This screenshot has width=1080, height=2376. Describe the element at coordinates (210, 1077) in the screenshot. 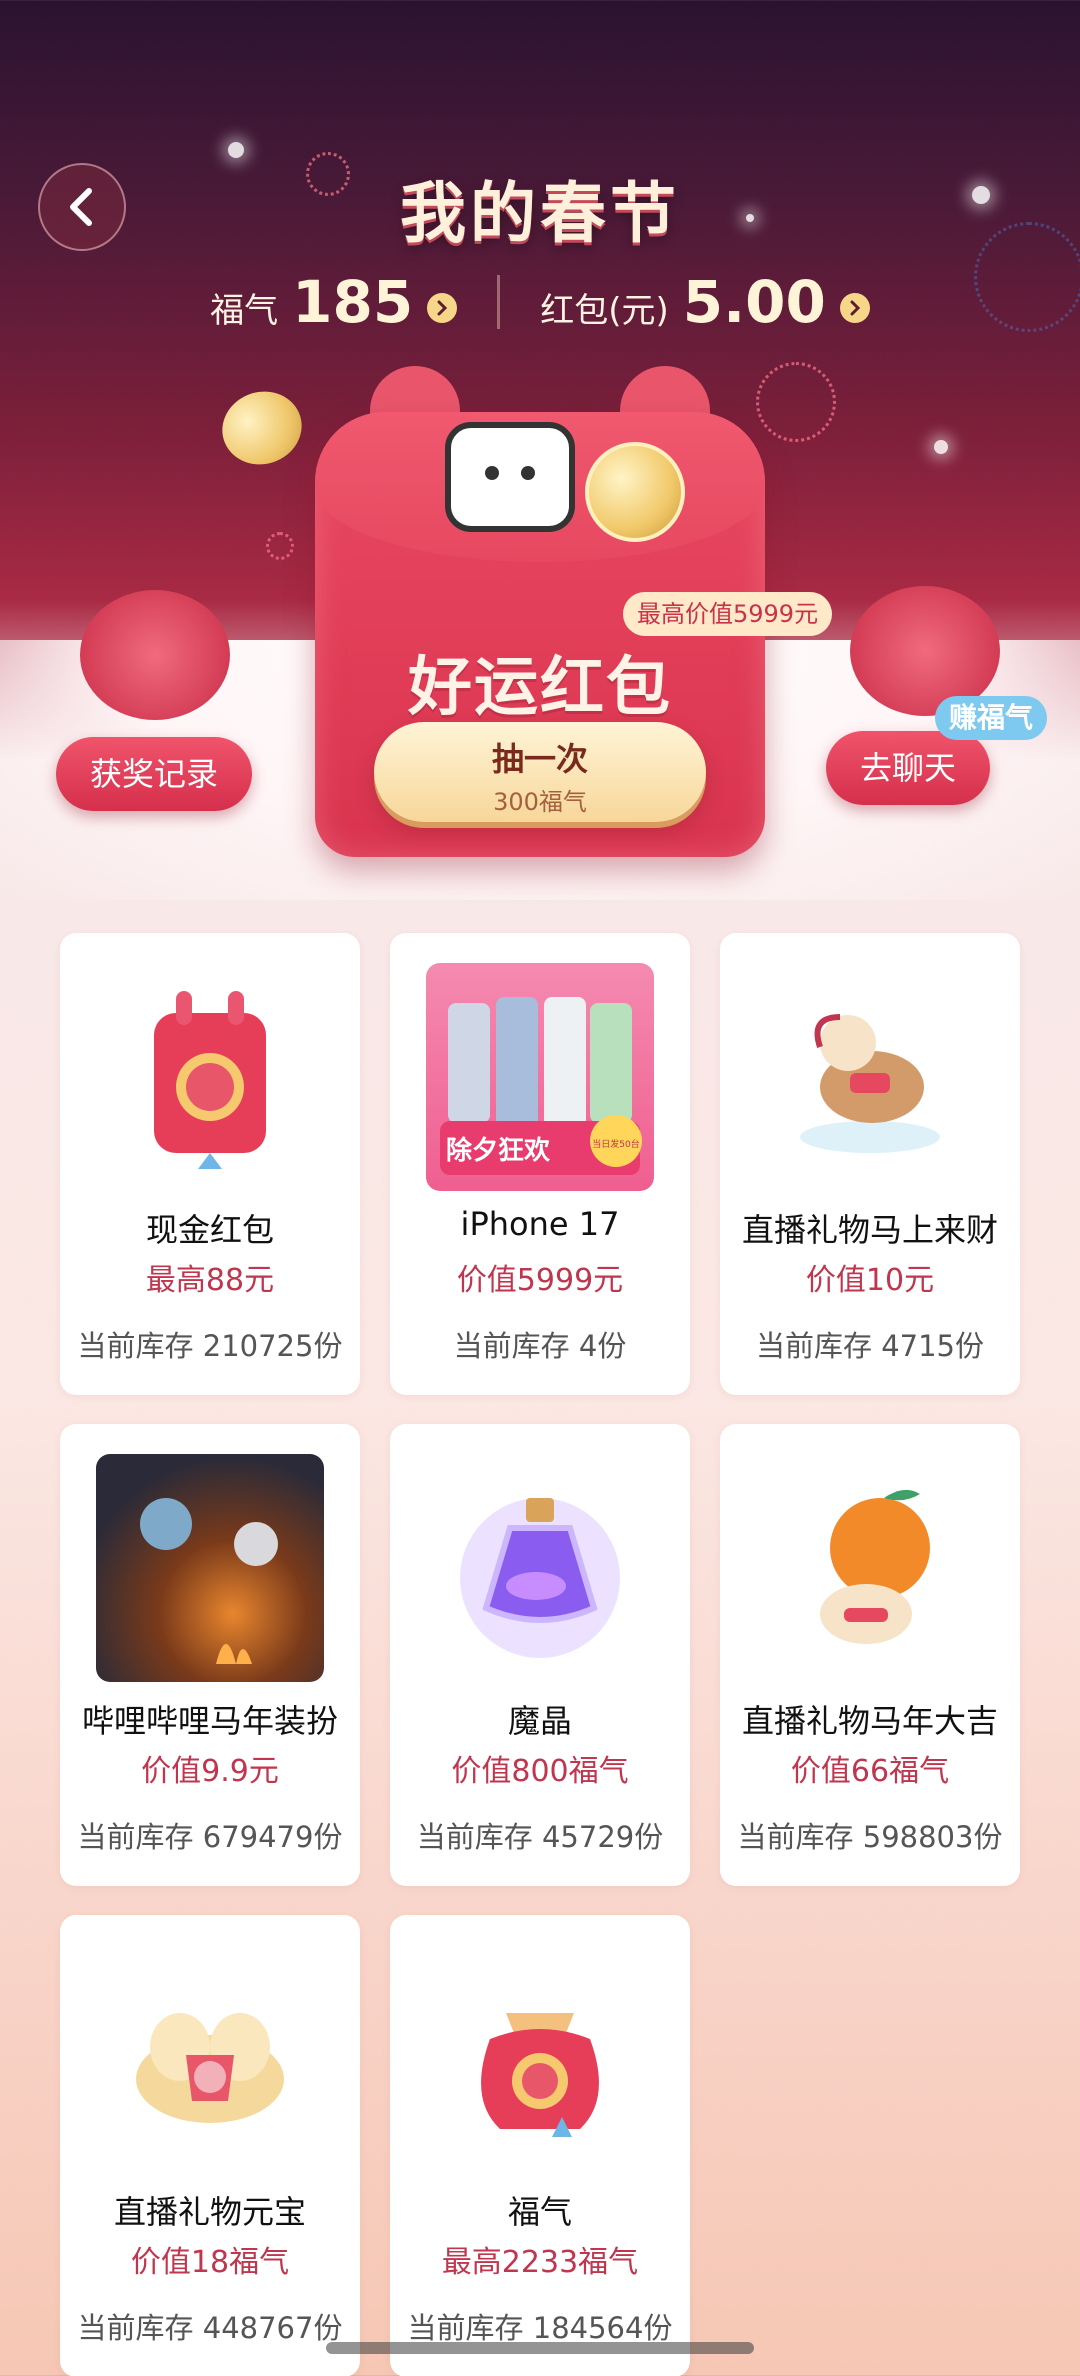

I see `red-envelope-icon` at that location.